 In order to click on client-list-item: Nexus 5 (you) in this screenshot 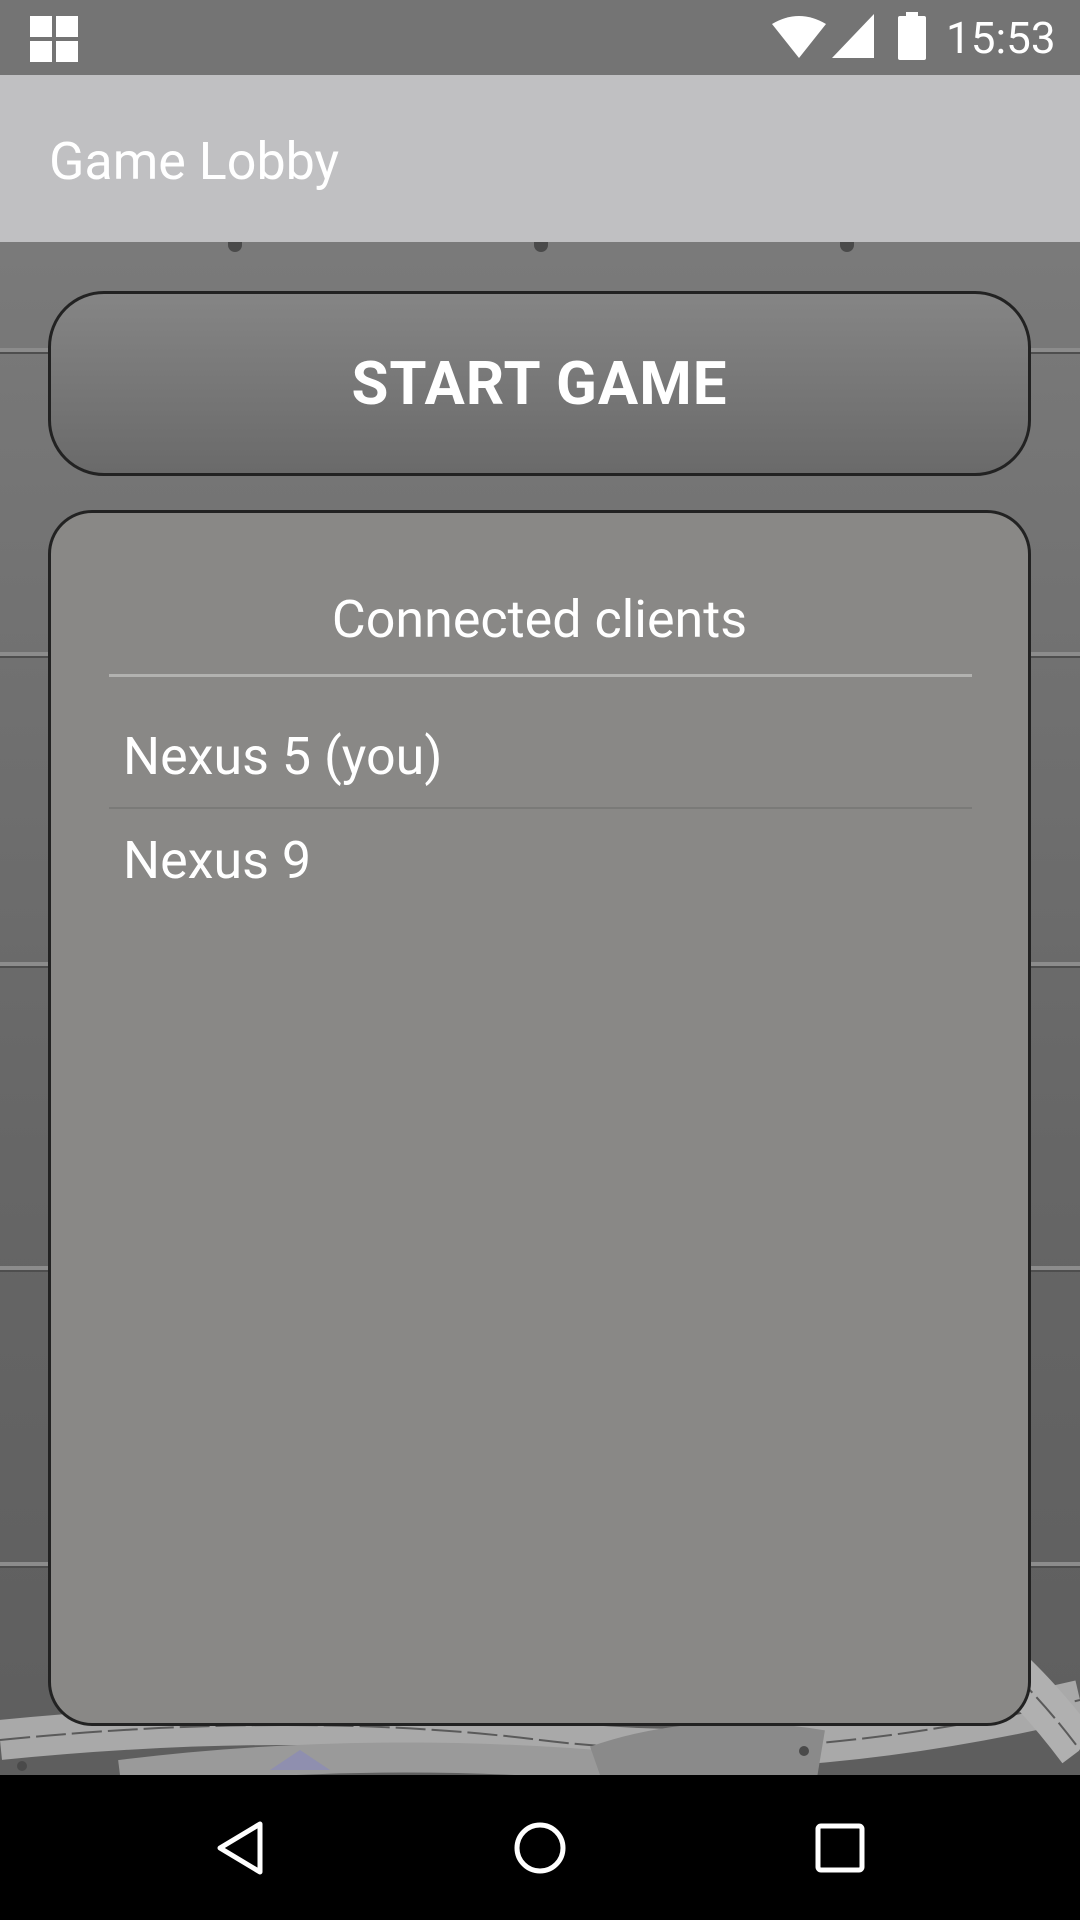, I will do `click(540, 757)`.